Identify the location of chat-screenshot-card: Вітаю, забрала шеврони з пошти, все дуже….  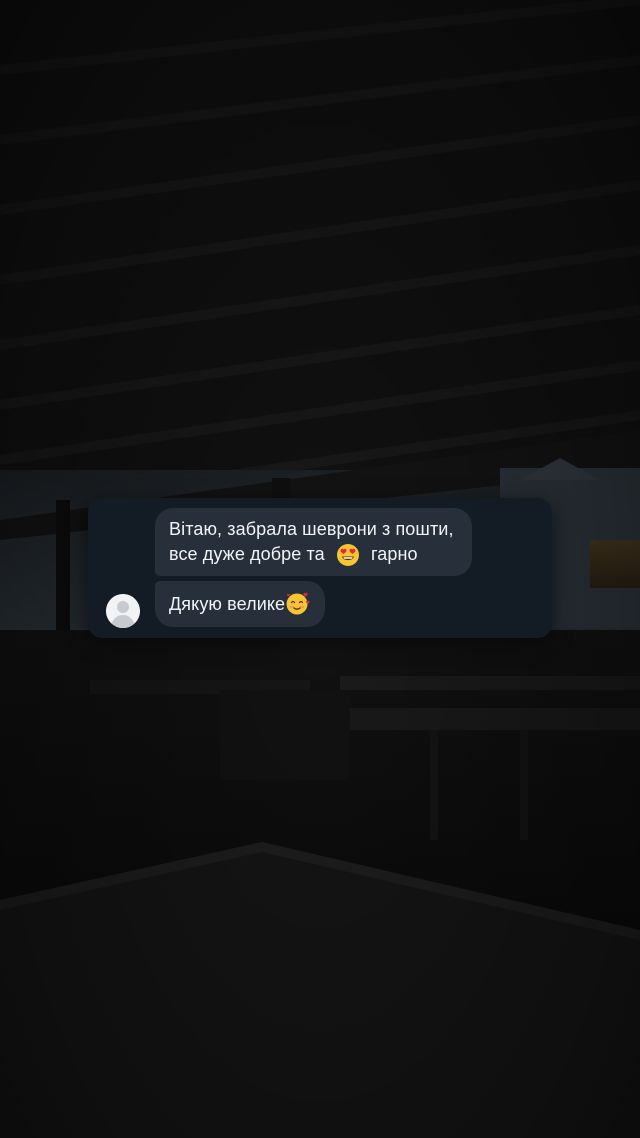
(320, 568).